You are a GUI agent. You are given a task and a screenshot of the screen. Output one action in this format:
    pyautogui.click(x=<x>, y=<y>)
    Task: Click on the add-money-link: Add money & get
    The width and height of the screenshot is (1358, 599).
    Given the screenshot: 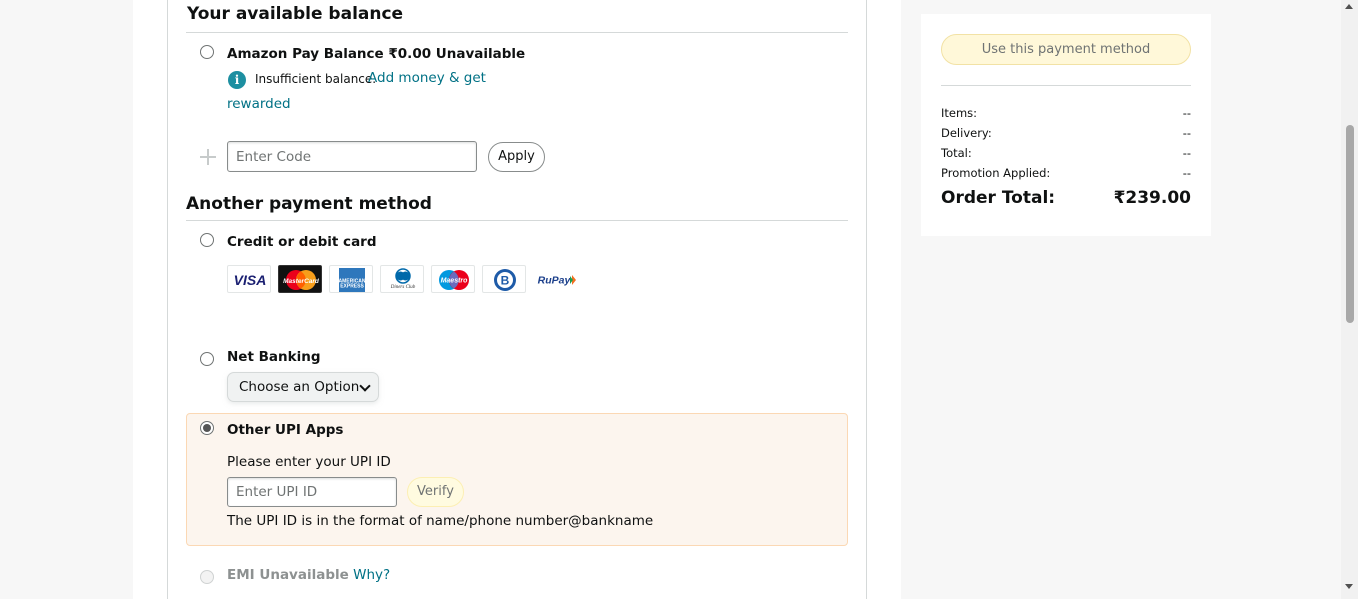 What is the action you would take?
    pyautogui.click(x=427, y=78)
    